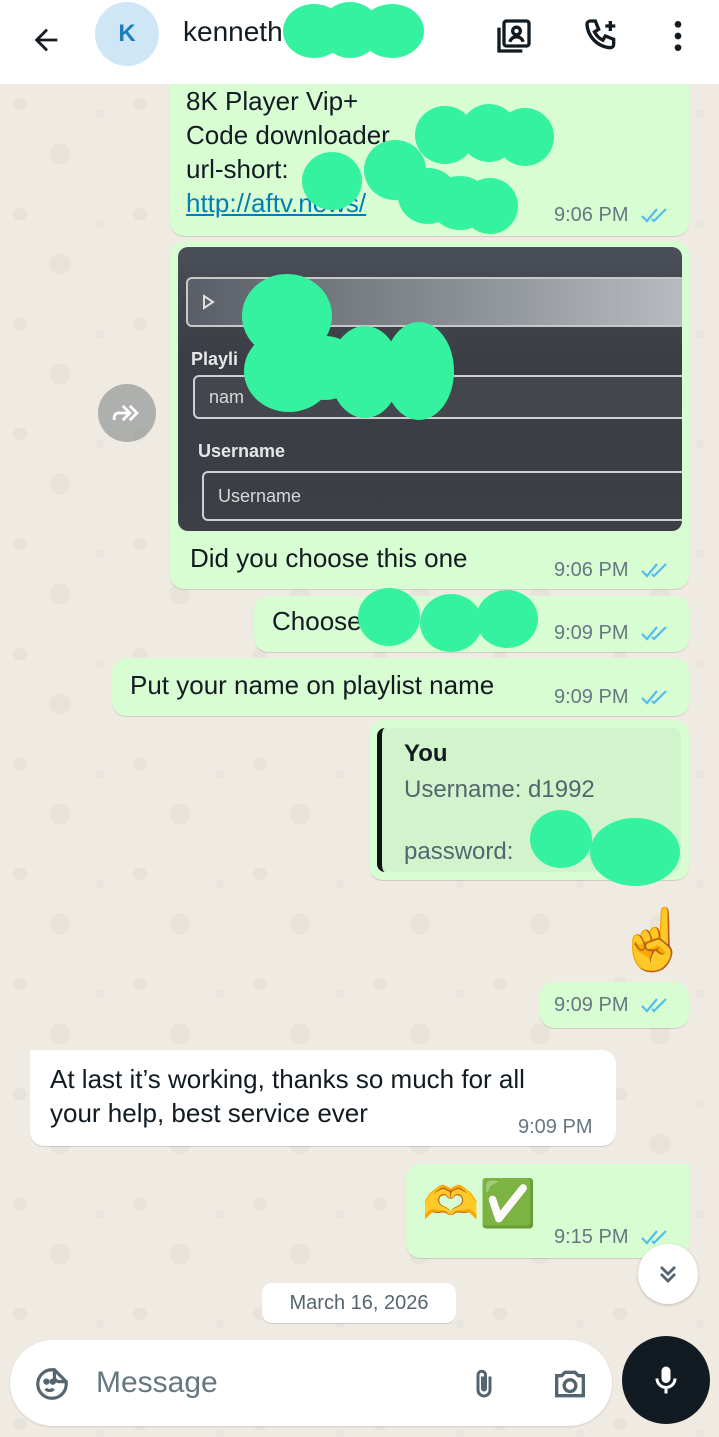  I want to click on back-button, so click(46, 40).